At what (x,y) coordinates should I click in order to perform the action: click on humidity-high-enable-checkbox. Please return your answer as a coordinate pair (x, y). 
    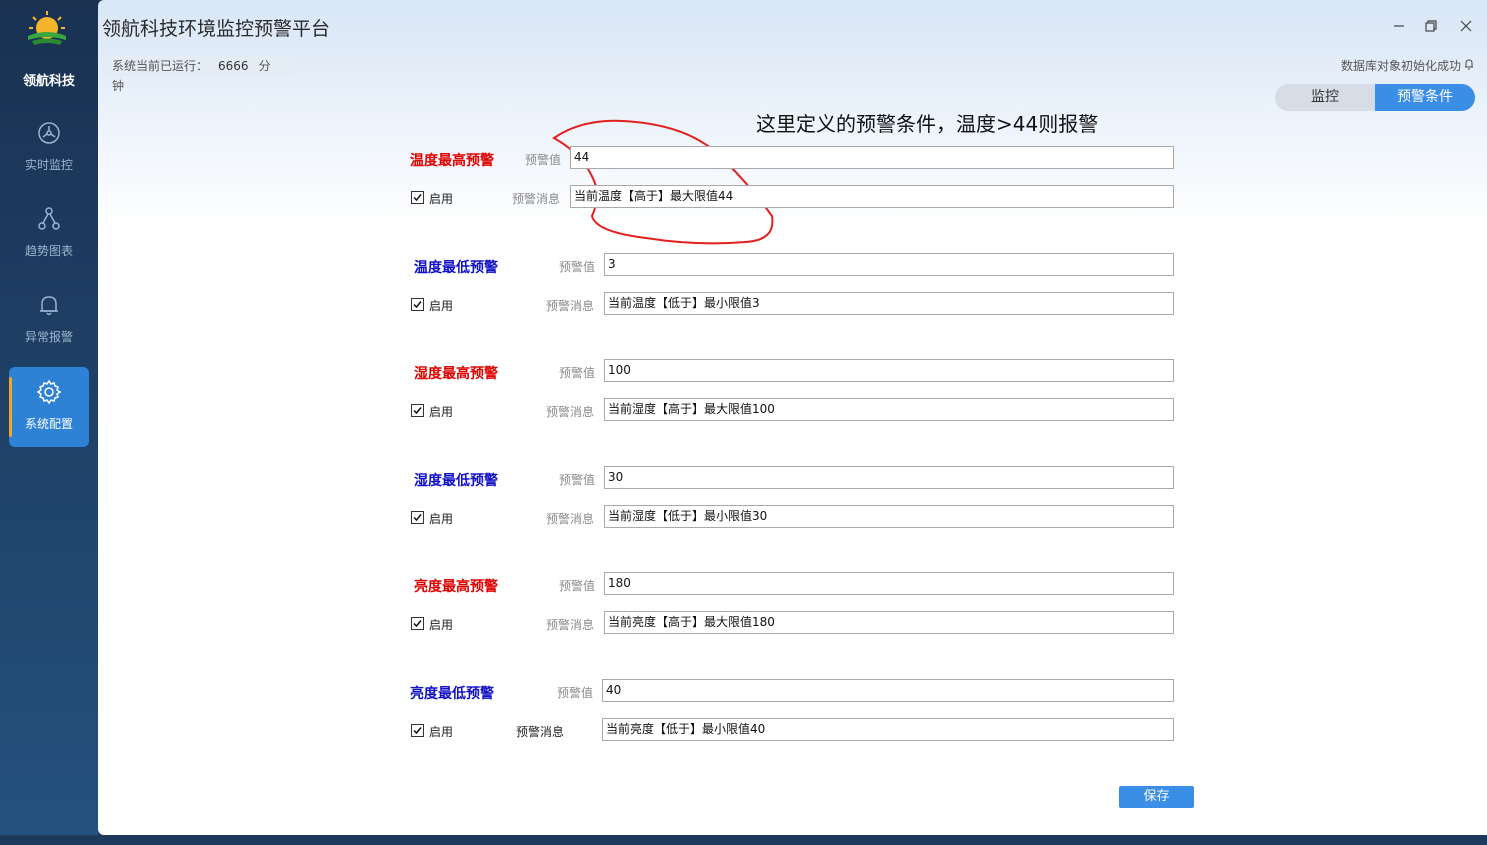
    Looking at the image, I should click on (417, 410).